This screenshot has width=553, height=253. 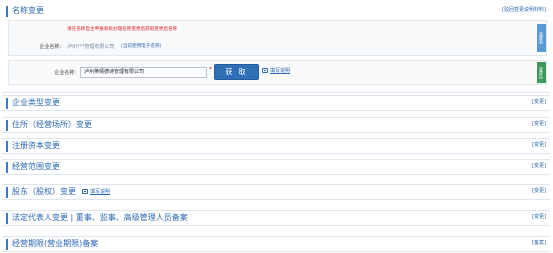 I want to click on section-title: 法定代表人变更 | 董事、监事、高级管理人员备案, so click(x=100, y=217).